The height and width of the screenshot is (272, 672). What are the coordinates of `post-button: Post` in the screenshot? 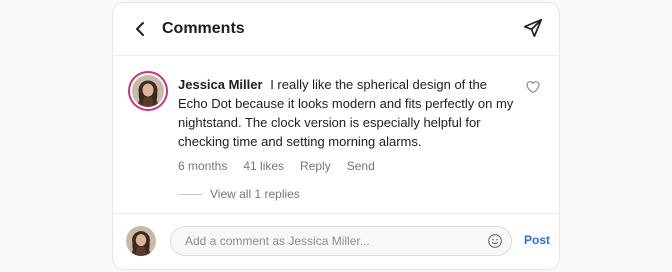 It's located at (537, 240).